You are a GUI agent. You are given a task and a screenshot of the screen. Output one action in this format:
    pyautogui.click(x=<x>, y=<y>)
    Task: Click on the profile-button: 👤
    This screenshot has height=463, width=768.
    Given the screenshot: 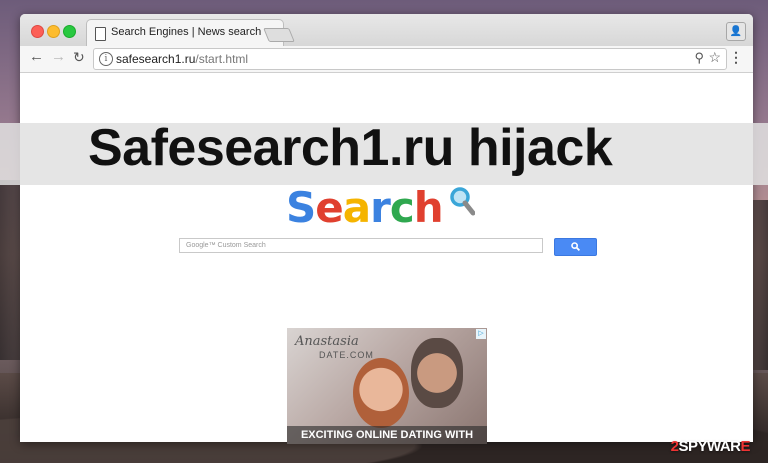 What is the action you would take?
    pyautogui.click(x=736, y=31)
    